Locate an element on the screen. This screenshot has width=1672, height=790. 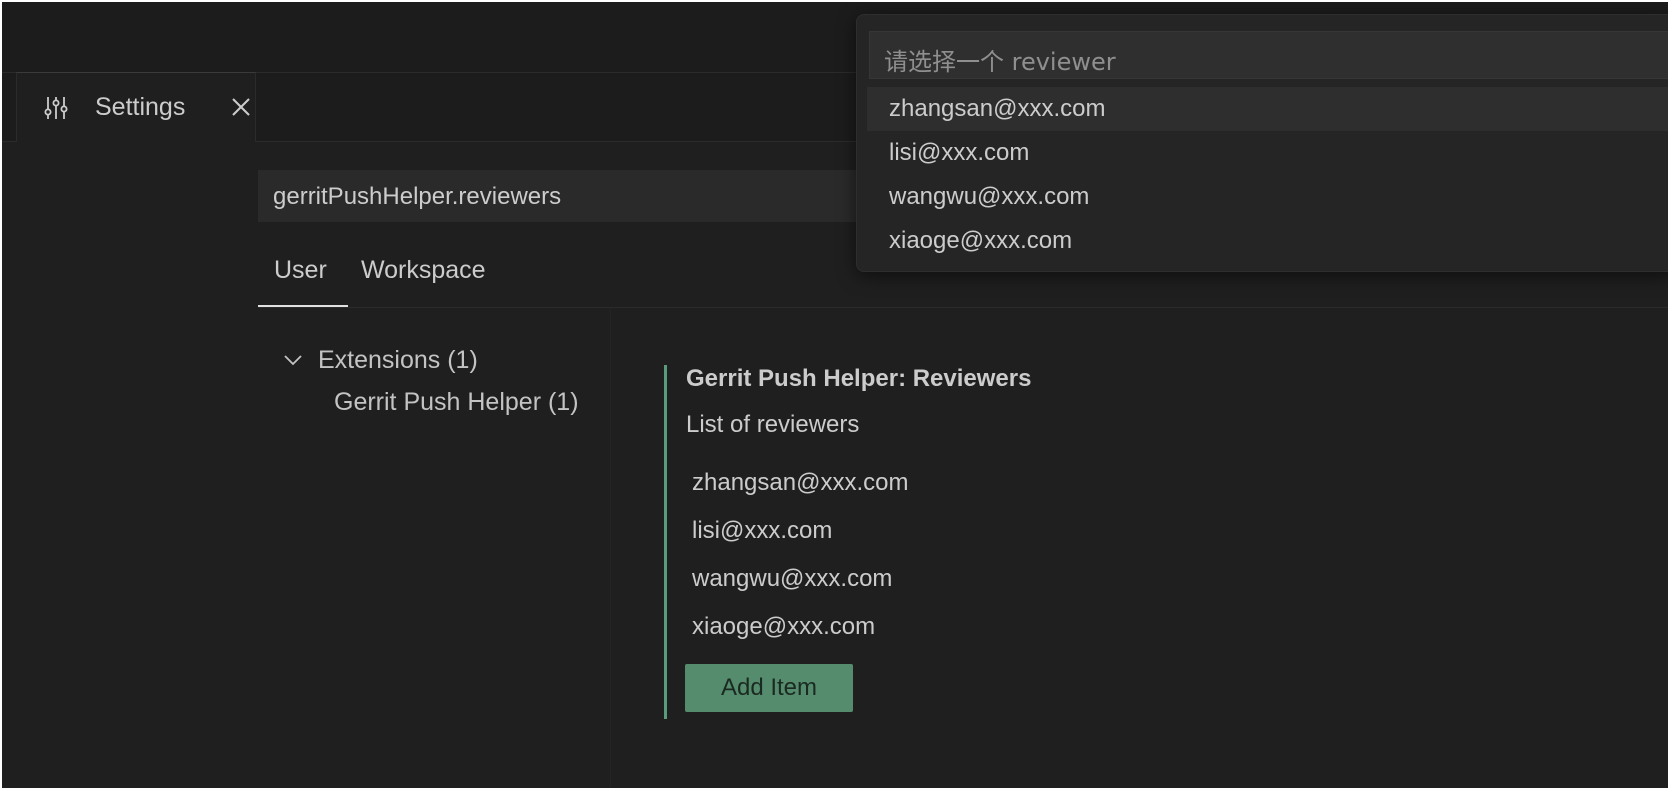
quick-pick-item: wangwu@xxx.com is located at coordinates (1267, 197).